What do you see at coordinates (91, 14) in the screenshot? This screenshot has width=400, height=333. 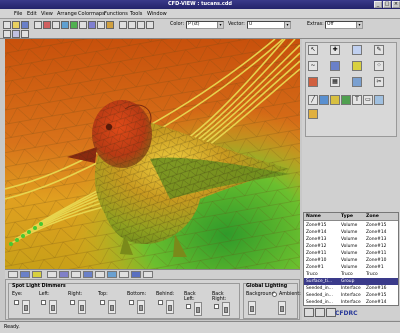 I see `menu-colormaps: Colormaps` at bounding box center [91, 14].